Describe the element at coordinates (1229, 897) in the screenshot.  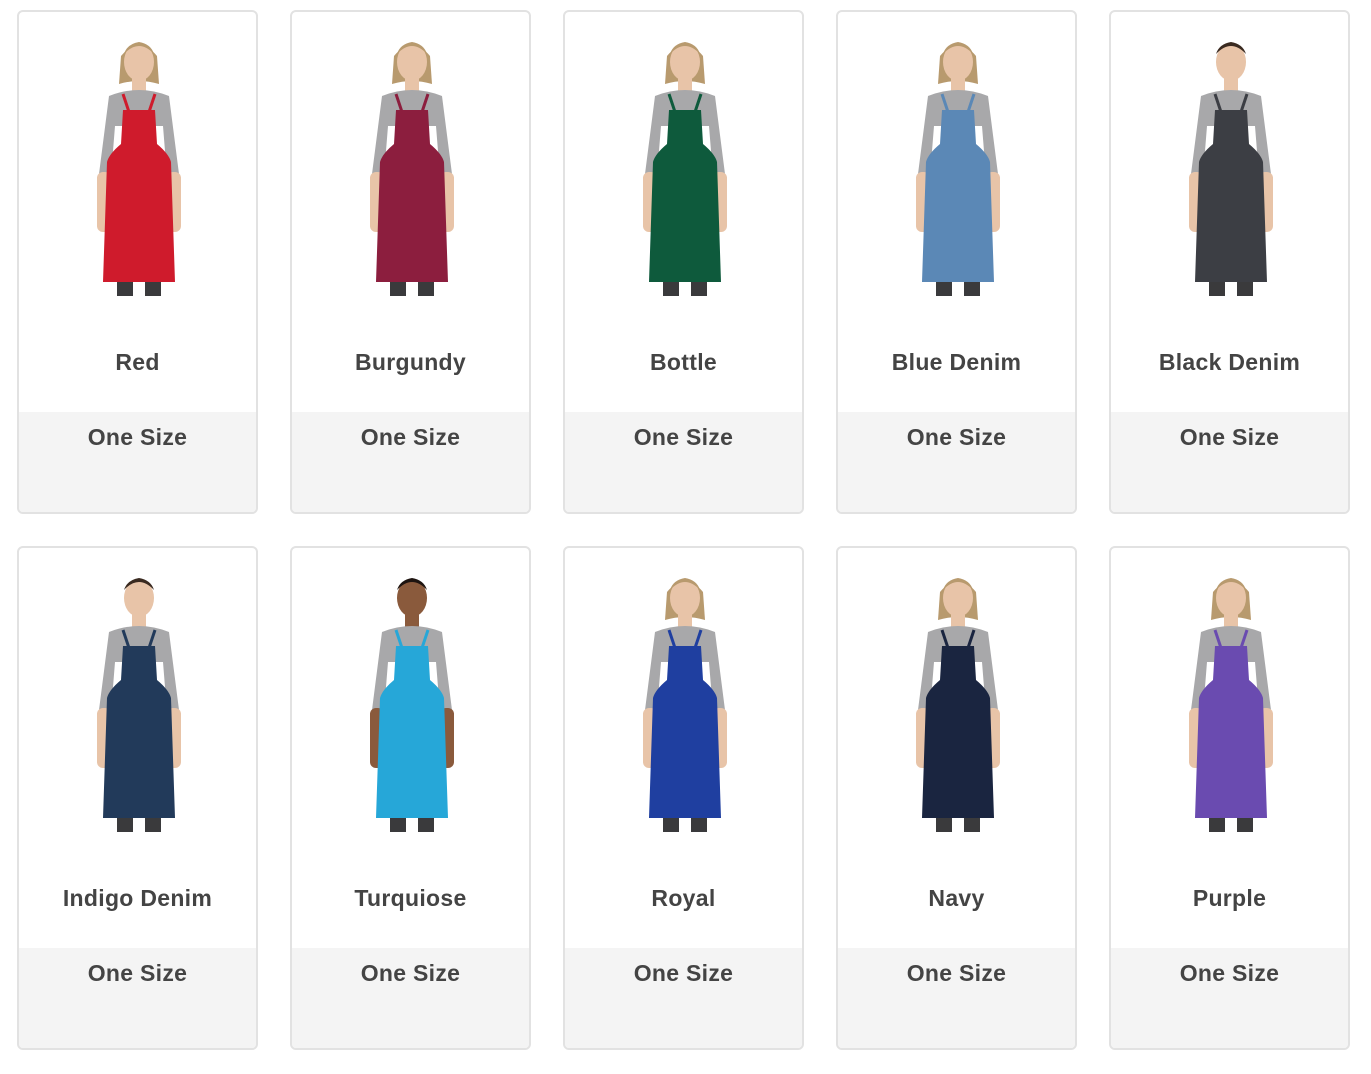
I see `color-name-label: Purple` at that location.